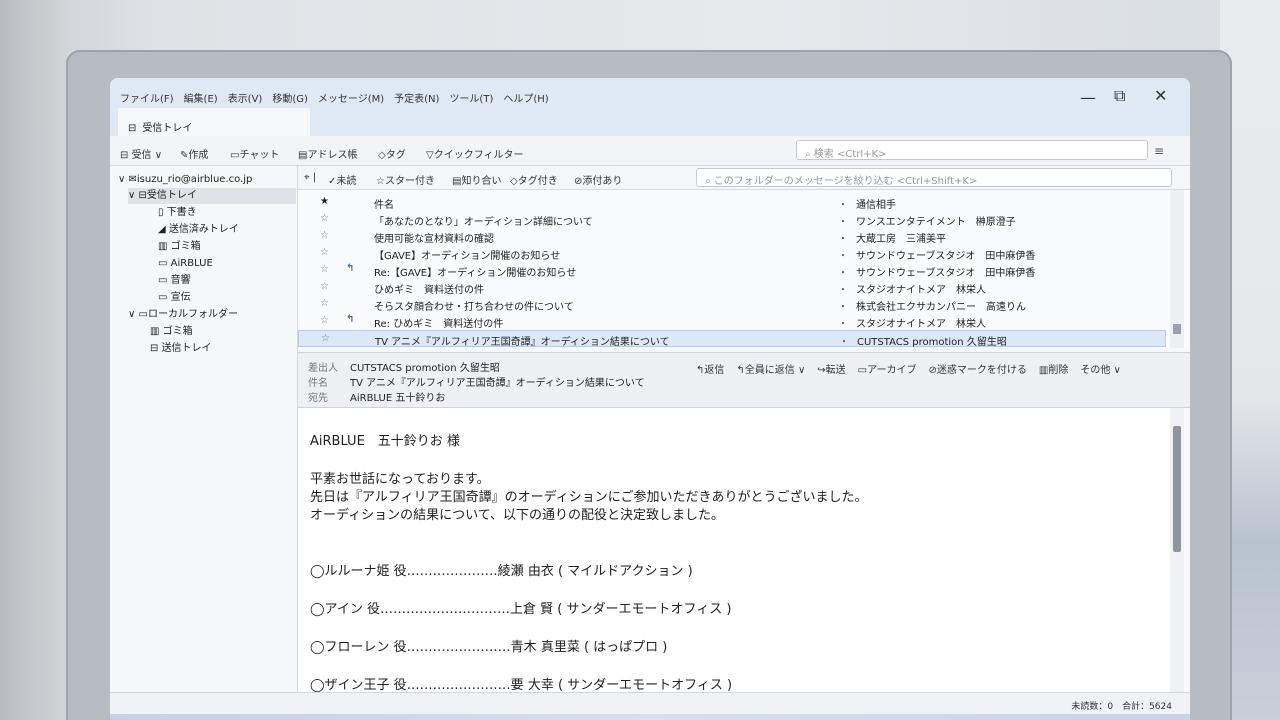  What do you see at coordinates (946, 256) in the screenshot?
I see `message-sender: サウンドウェーブスタジオ 田中麻伊香` at bounding box center [946, 256].